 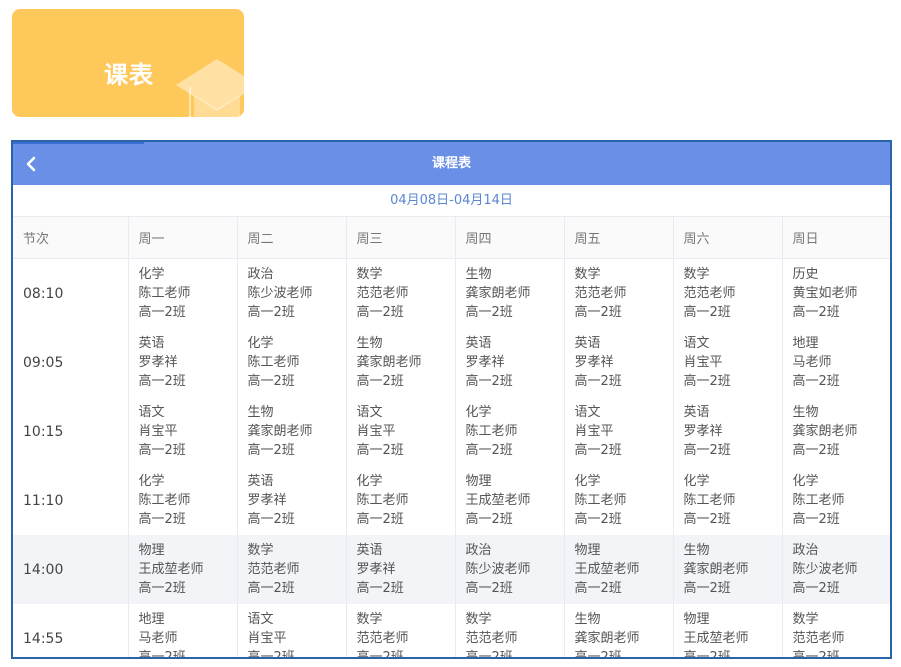 I want to click on course-subject: 历史, so click(x=805, y=274).